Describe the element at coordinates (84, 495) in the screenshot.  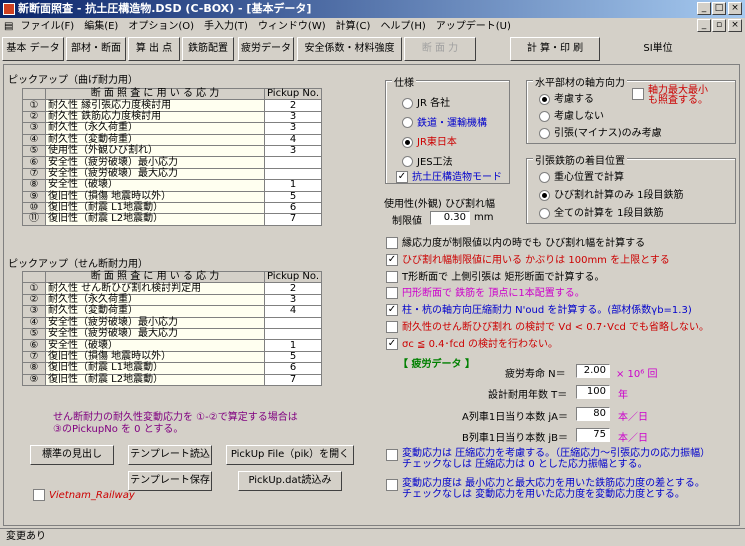
I see `vietnam-railway-checkbox: Vietnam_Railway` at that location.